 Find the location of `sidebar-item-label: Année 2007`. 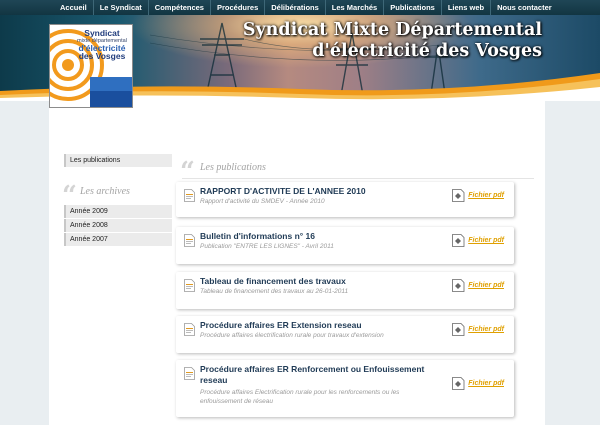

sidebar-item-label: Année 2007 is located at coordinates (89, 239).